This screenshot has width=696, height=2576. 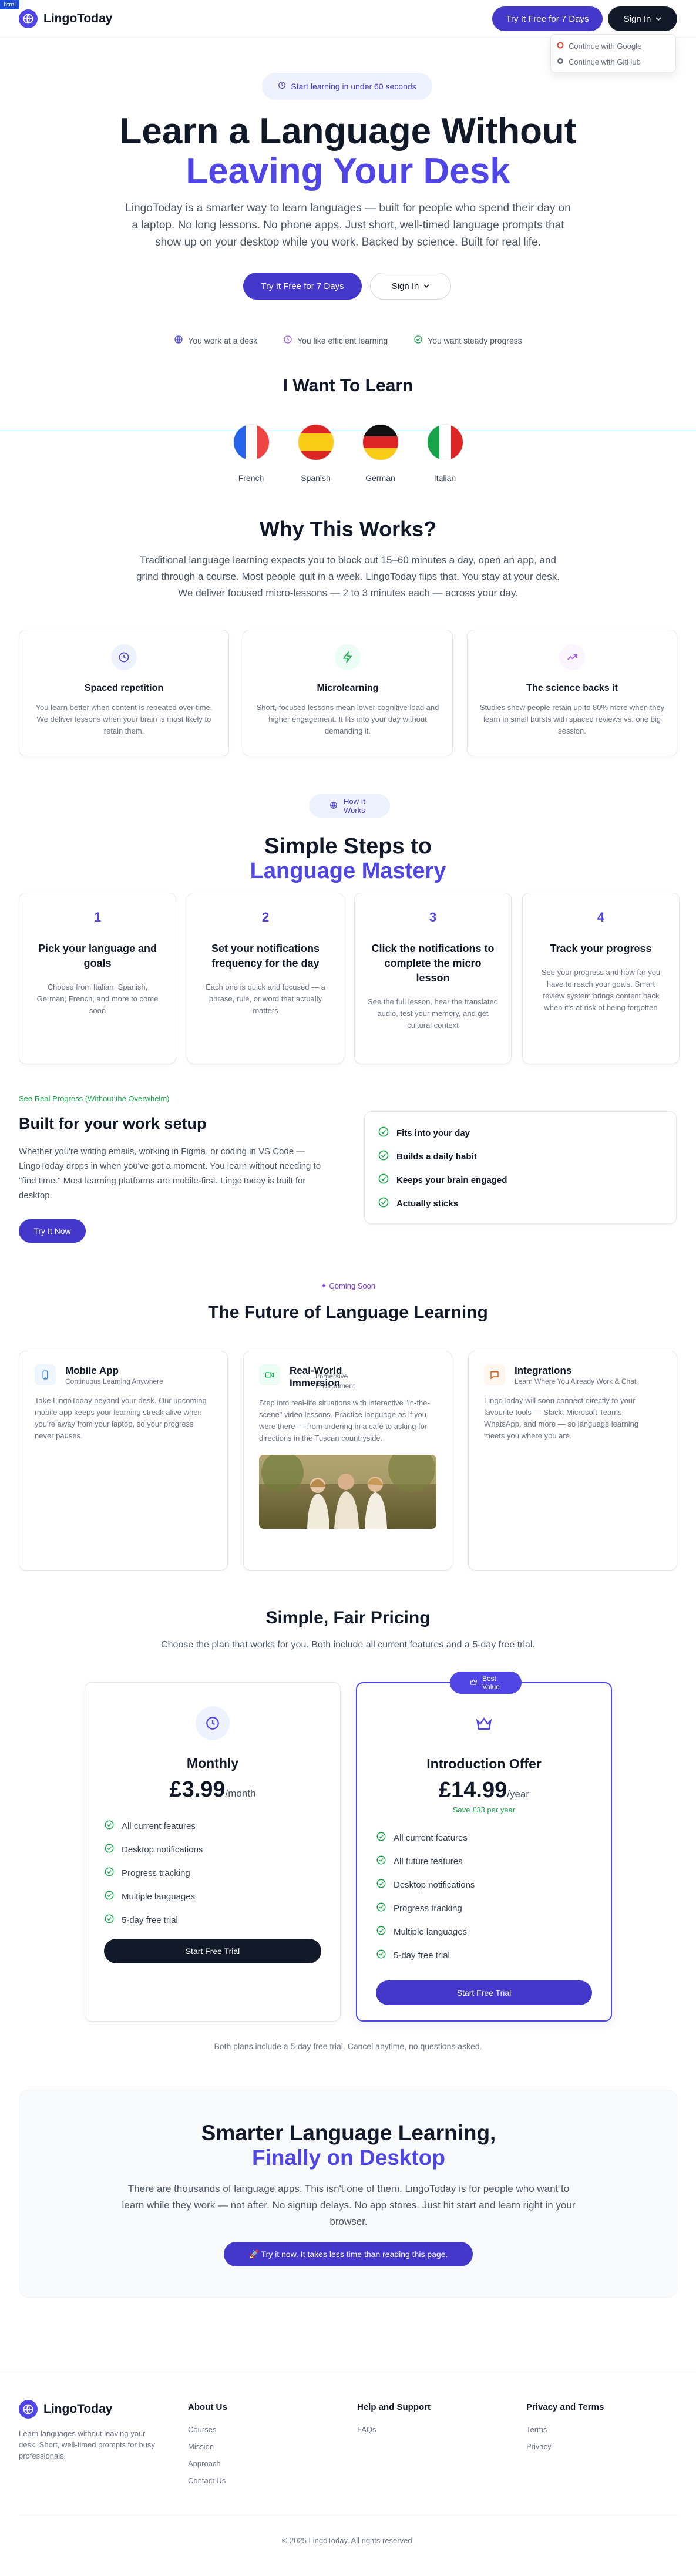 What do you see at coordinates (52, 1231) in the screenshot?
I see `try-it-now-button: Try It Now` at bounding box center [52, 1231].